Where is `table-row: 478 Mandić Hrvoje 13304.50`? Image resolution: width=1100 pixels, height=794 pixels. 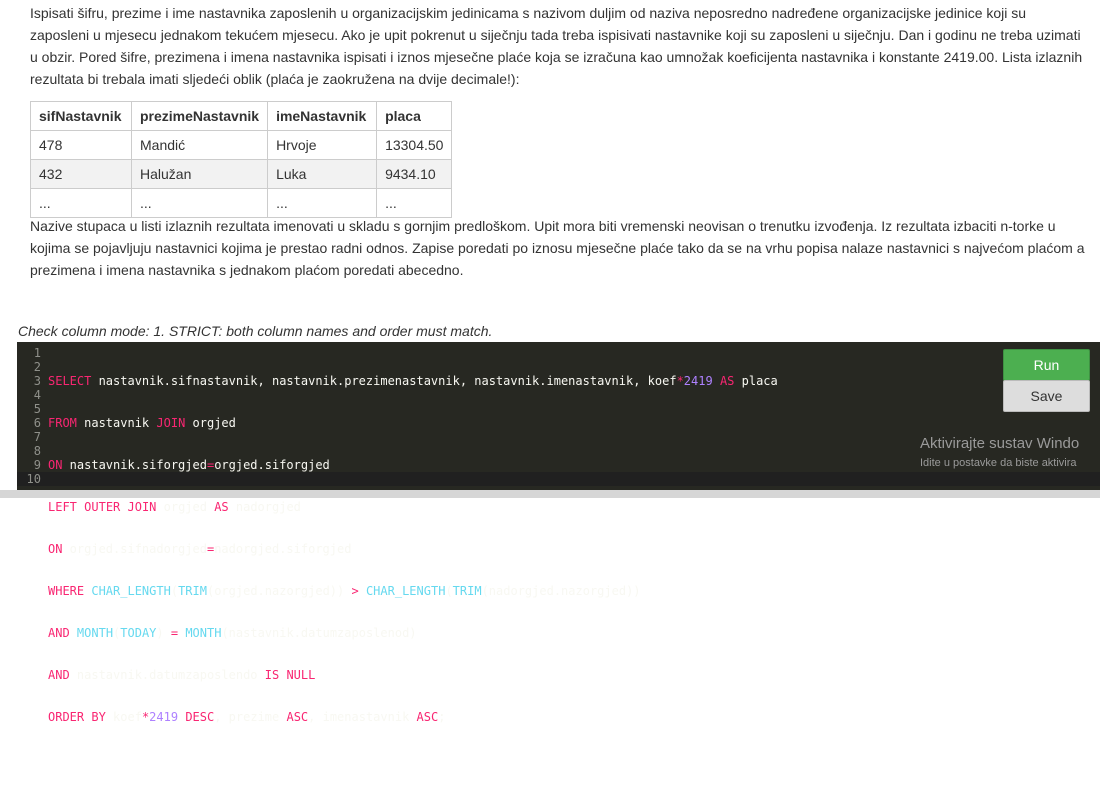 table-row: 478 Mandić Hrvoje 13304.50 is located at coordinates (241, 145).